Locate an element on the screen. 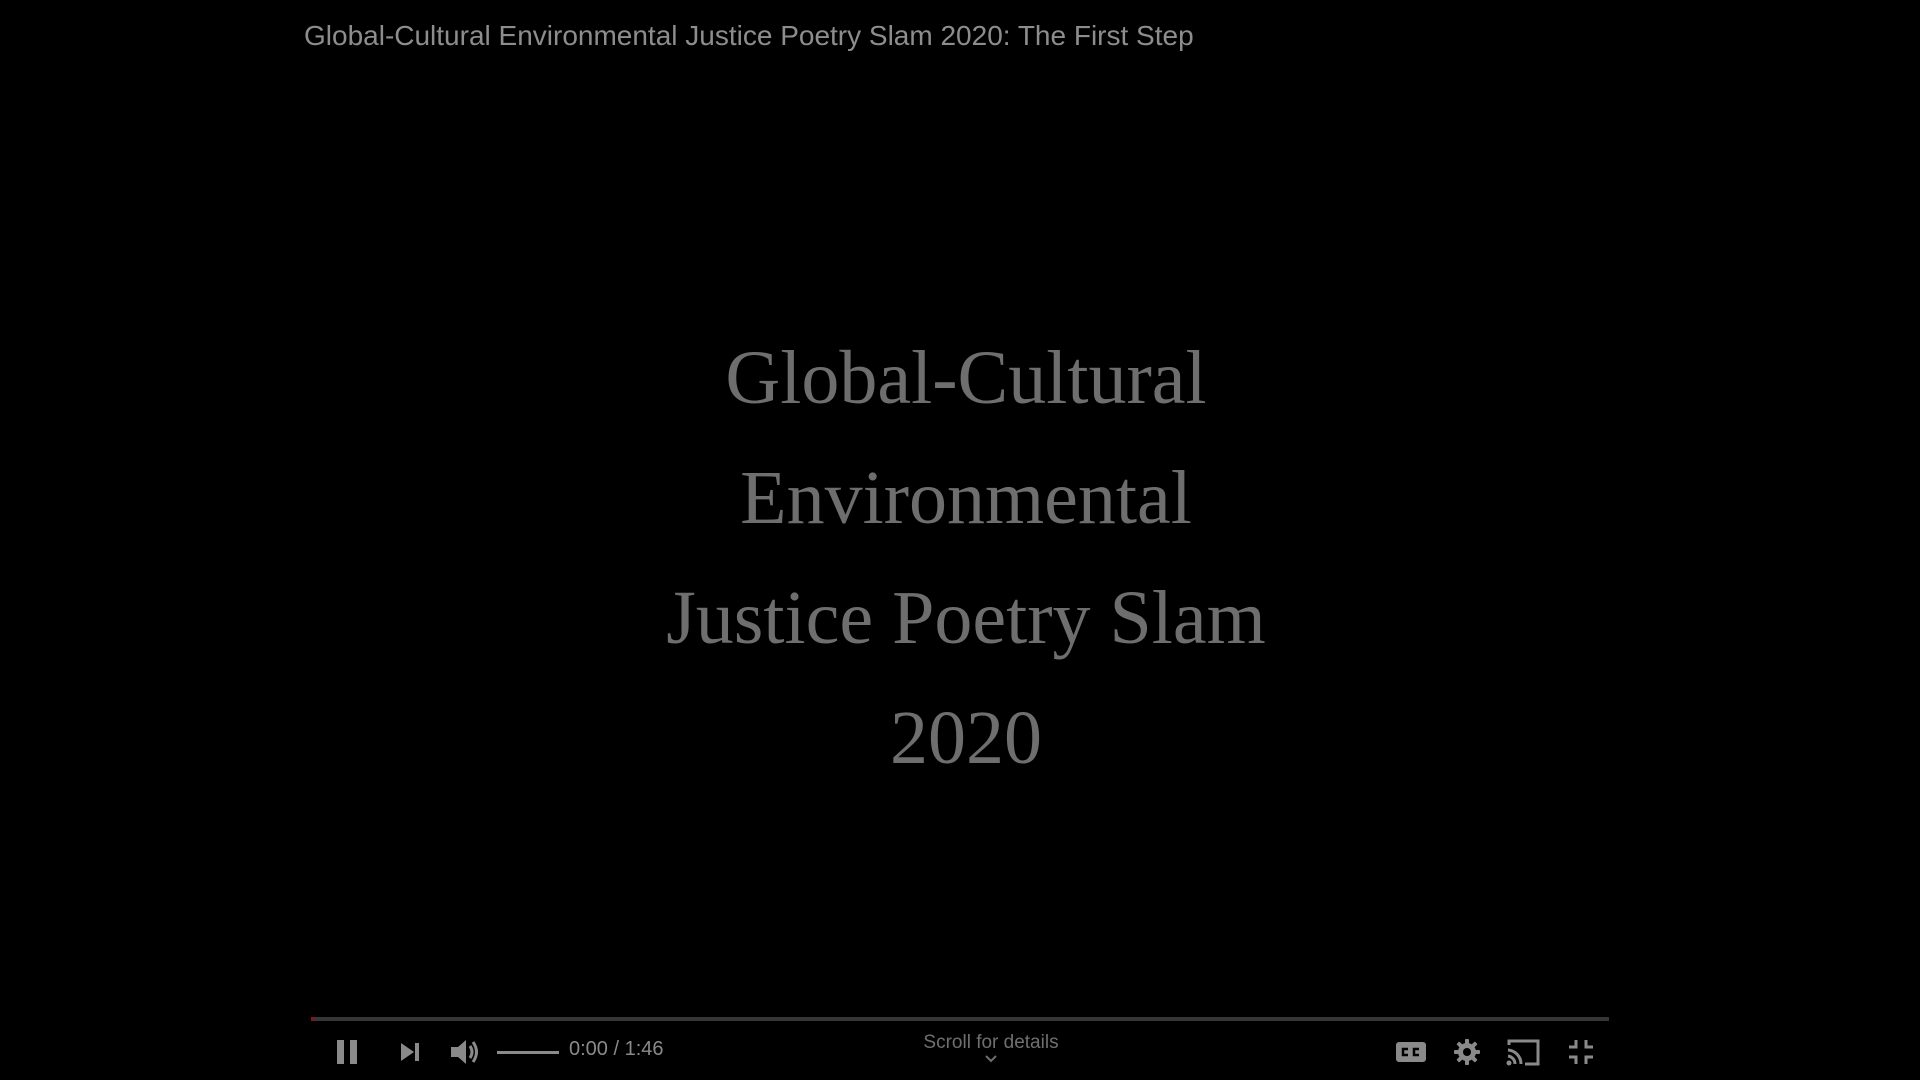 This screenshot has width=1920, height=1080. slide-line-2: Environmental is located at coordinates (966, 498).